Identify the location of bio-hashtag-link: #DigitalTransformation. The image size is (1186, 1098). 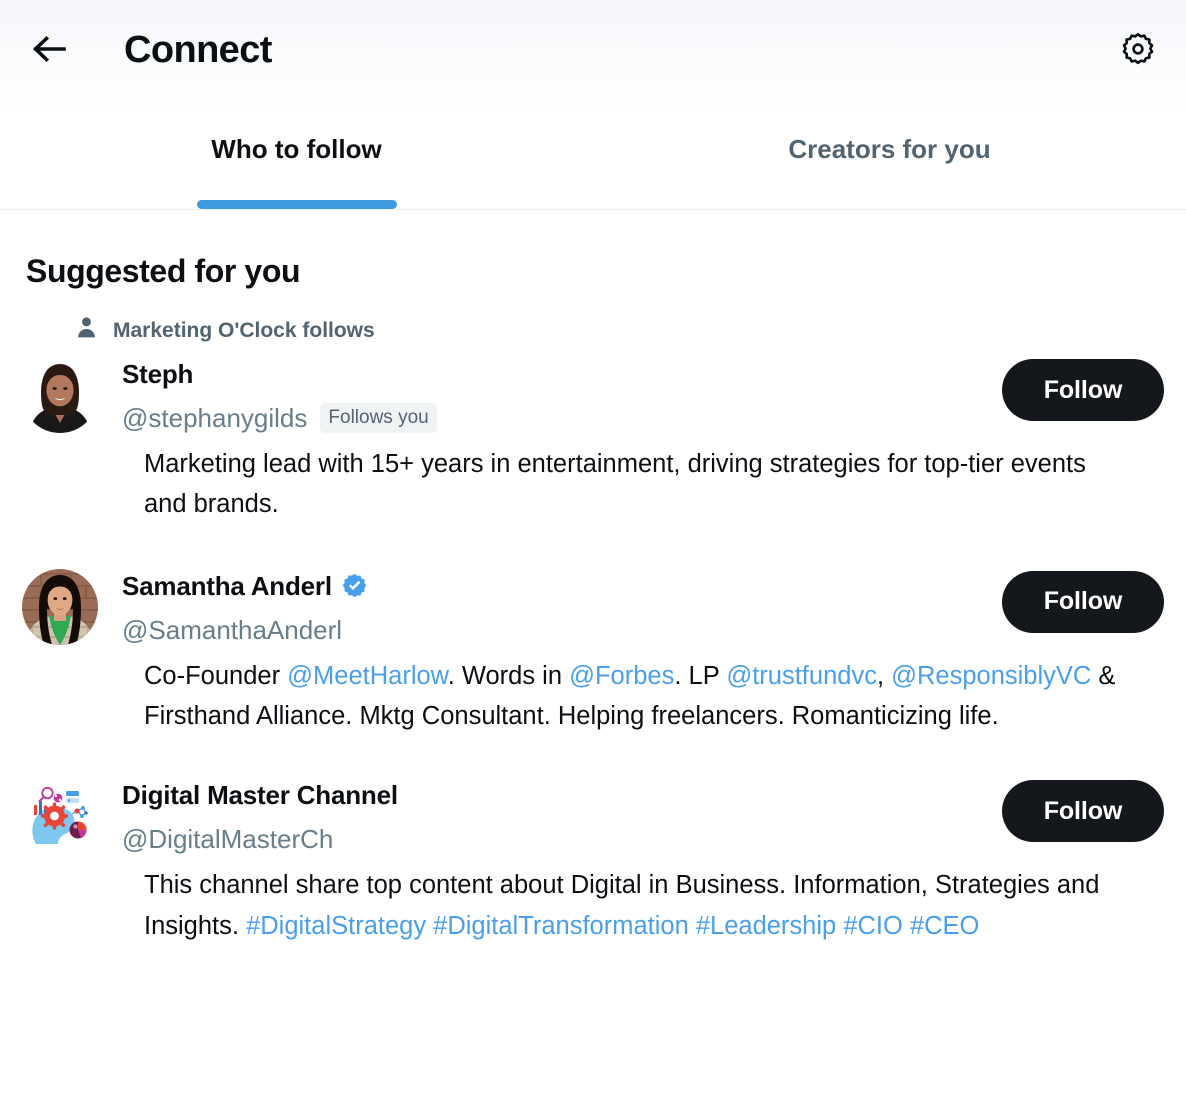
(561, 926).